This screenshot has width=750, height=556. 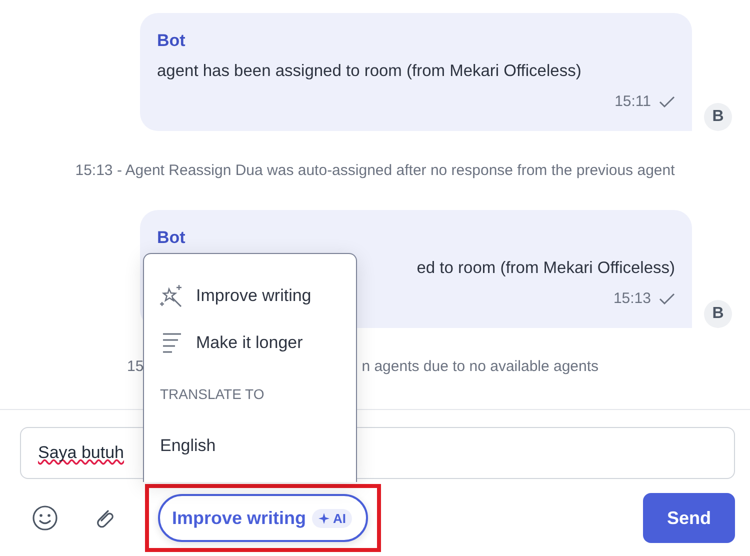 I want to click on system-message: 15, so click(x=135, y=366).